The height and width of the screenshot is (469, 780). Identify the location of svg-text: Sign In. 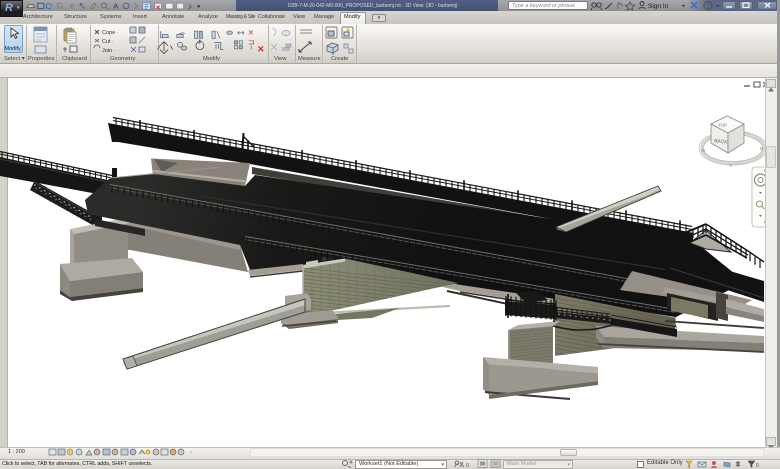
(658, 6).